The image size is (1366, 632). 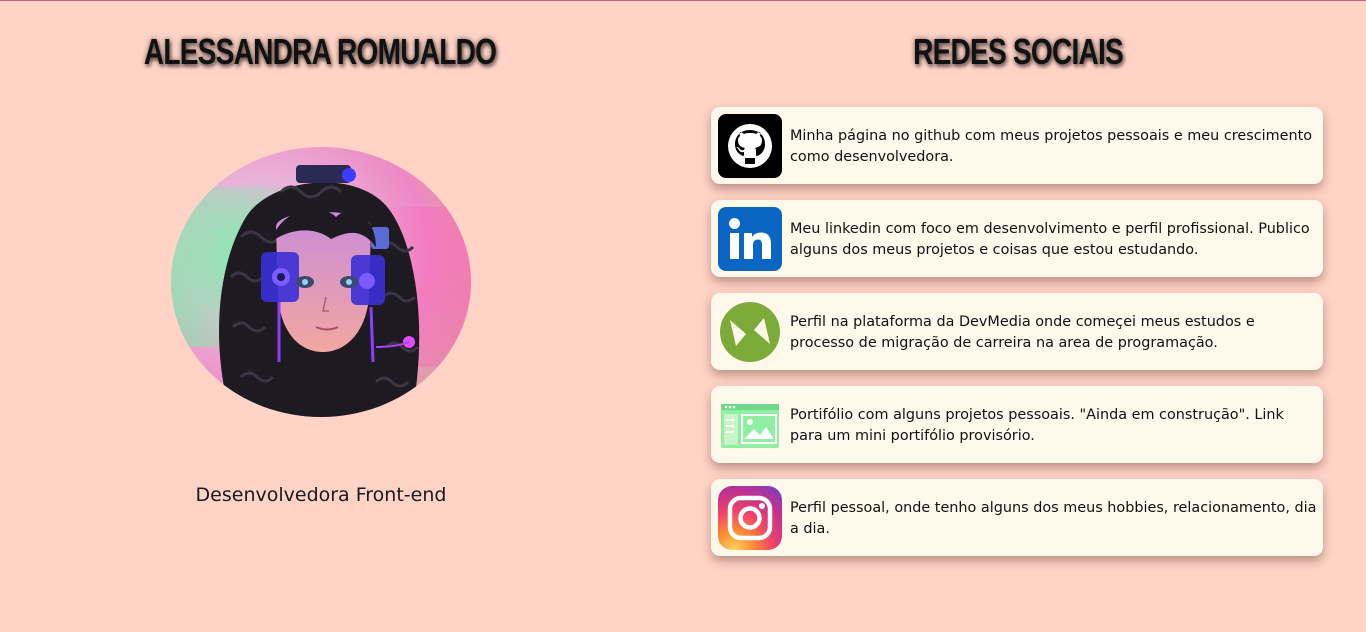 I want to click on portfolio-icon, so click(x=750, y=425).